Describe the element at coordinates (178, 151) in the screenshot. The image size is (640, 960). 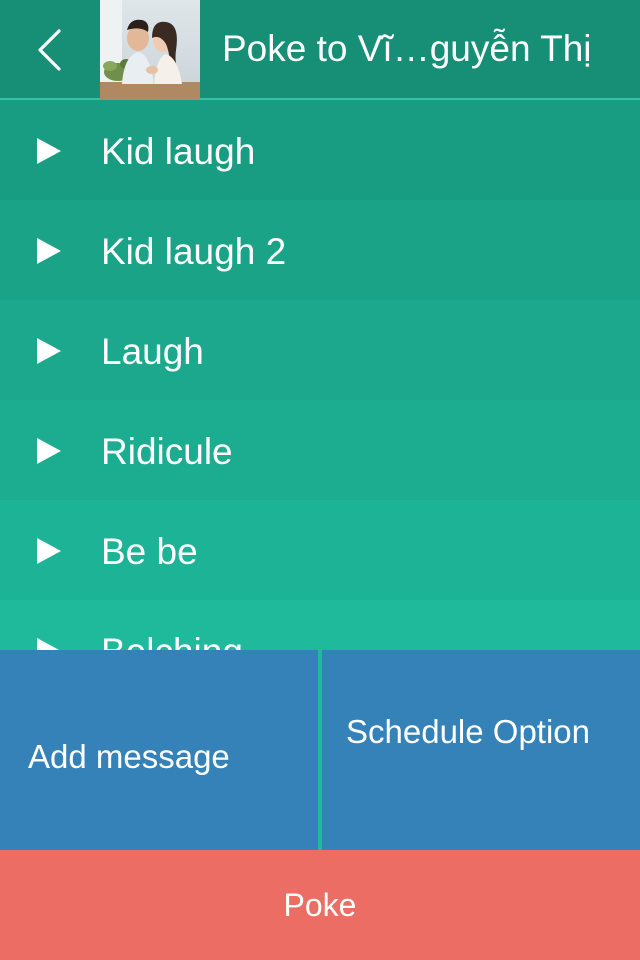
I see `sound-label: Kid laugh` at that location.